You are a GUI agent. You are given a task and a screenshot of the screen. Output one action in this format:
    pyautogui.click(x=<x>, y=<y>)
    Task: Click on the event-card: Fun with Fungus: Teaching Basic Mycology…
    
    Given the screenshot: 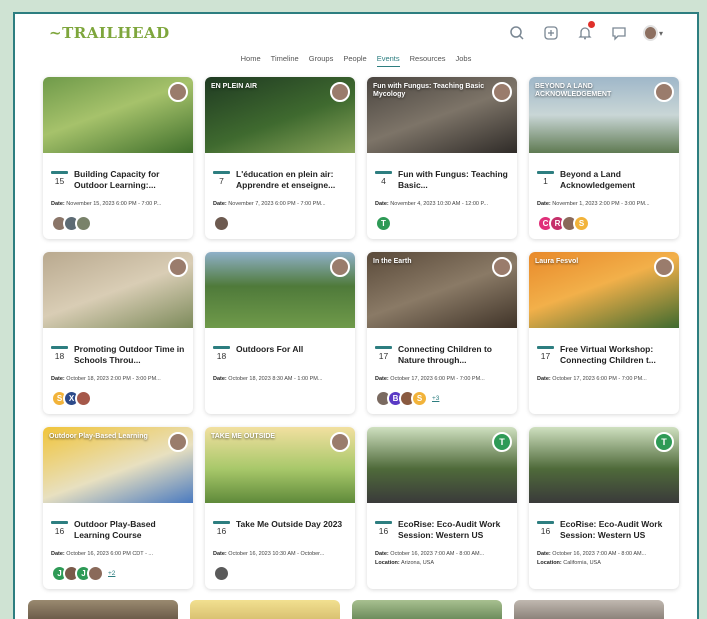 What is the action you would take?
    pyautogui.click(x=442, y=158)
    